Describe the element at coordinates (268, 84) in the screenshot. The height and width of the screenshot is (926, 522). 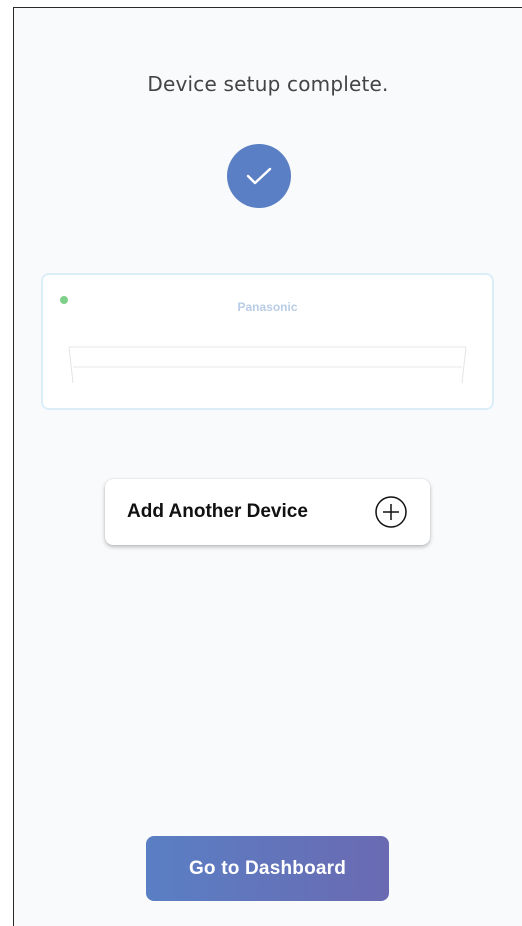
I see `page-title: Device setup complete.` at that location.